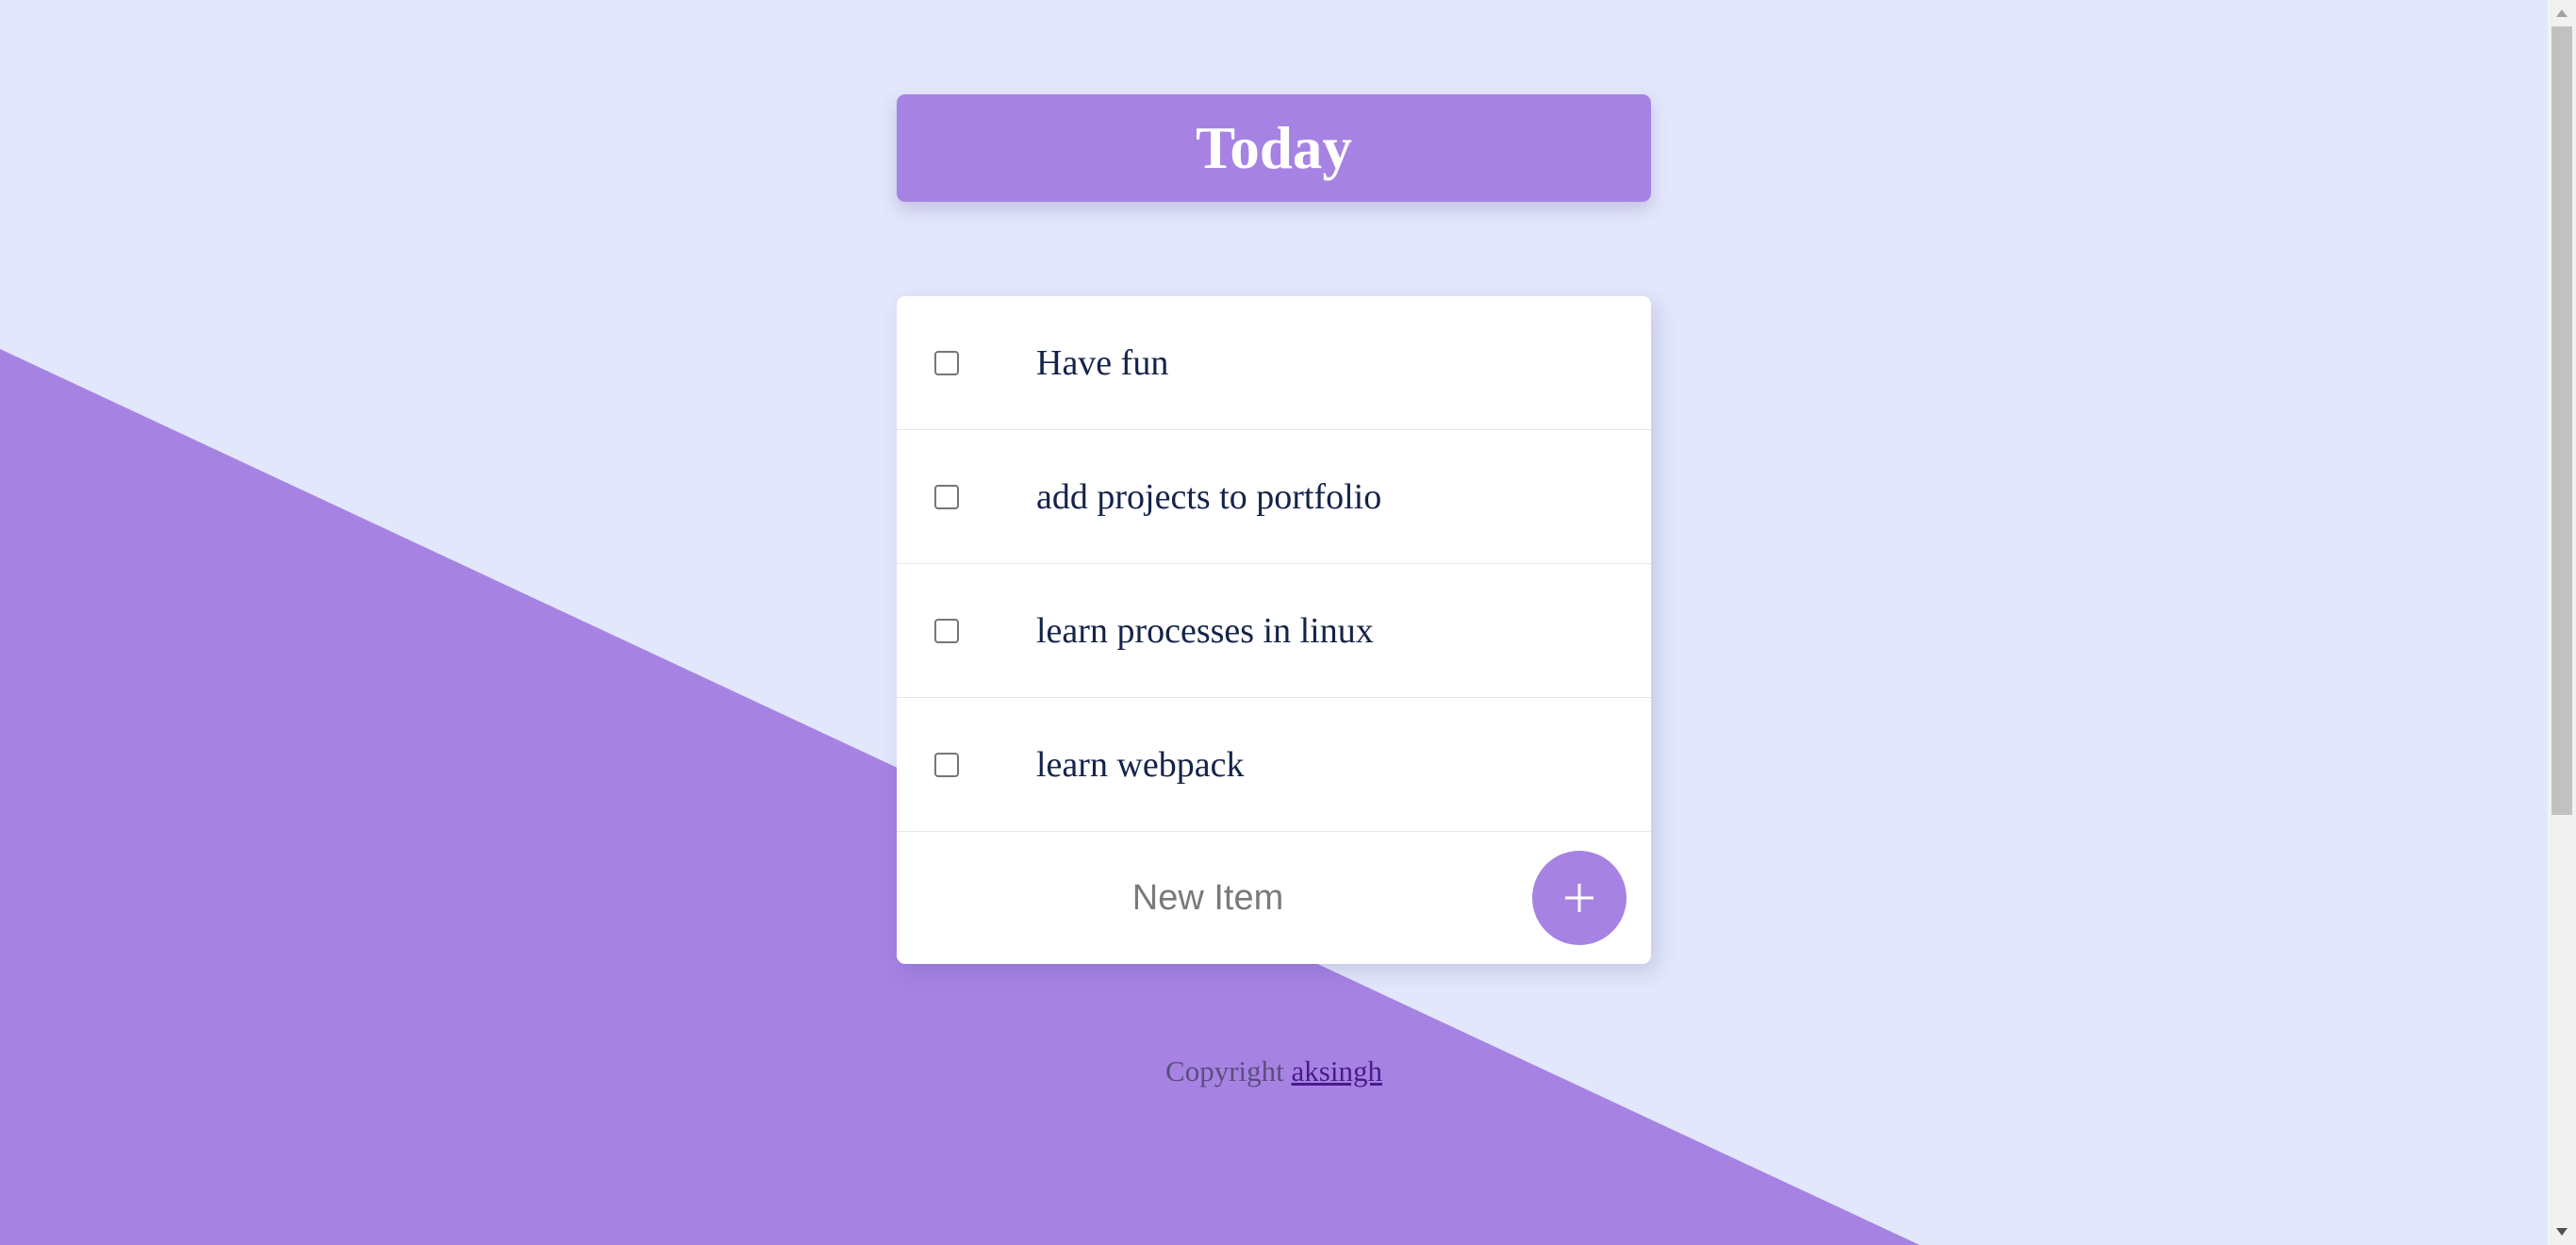 The width and height of the screenshot is (2576, 1245). I want to click on list-item: add projects to portfolio, so click(1274, 497).